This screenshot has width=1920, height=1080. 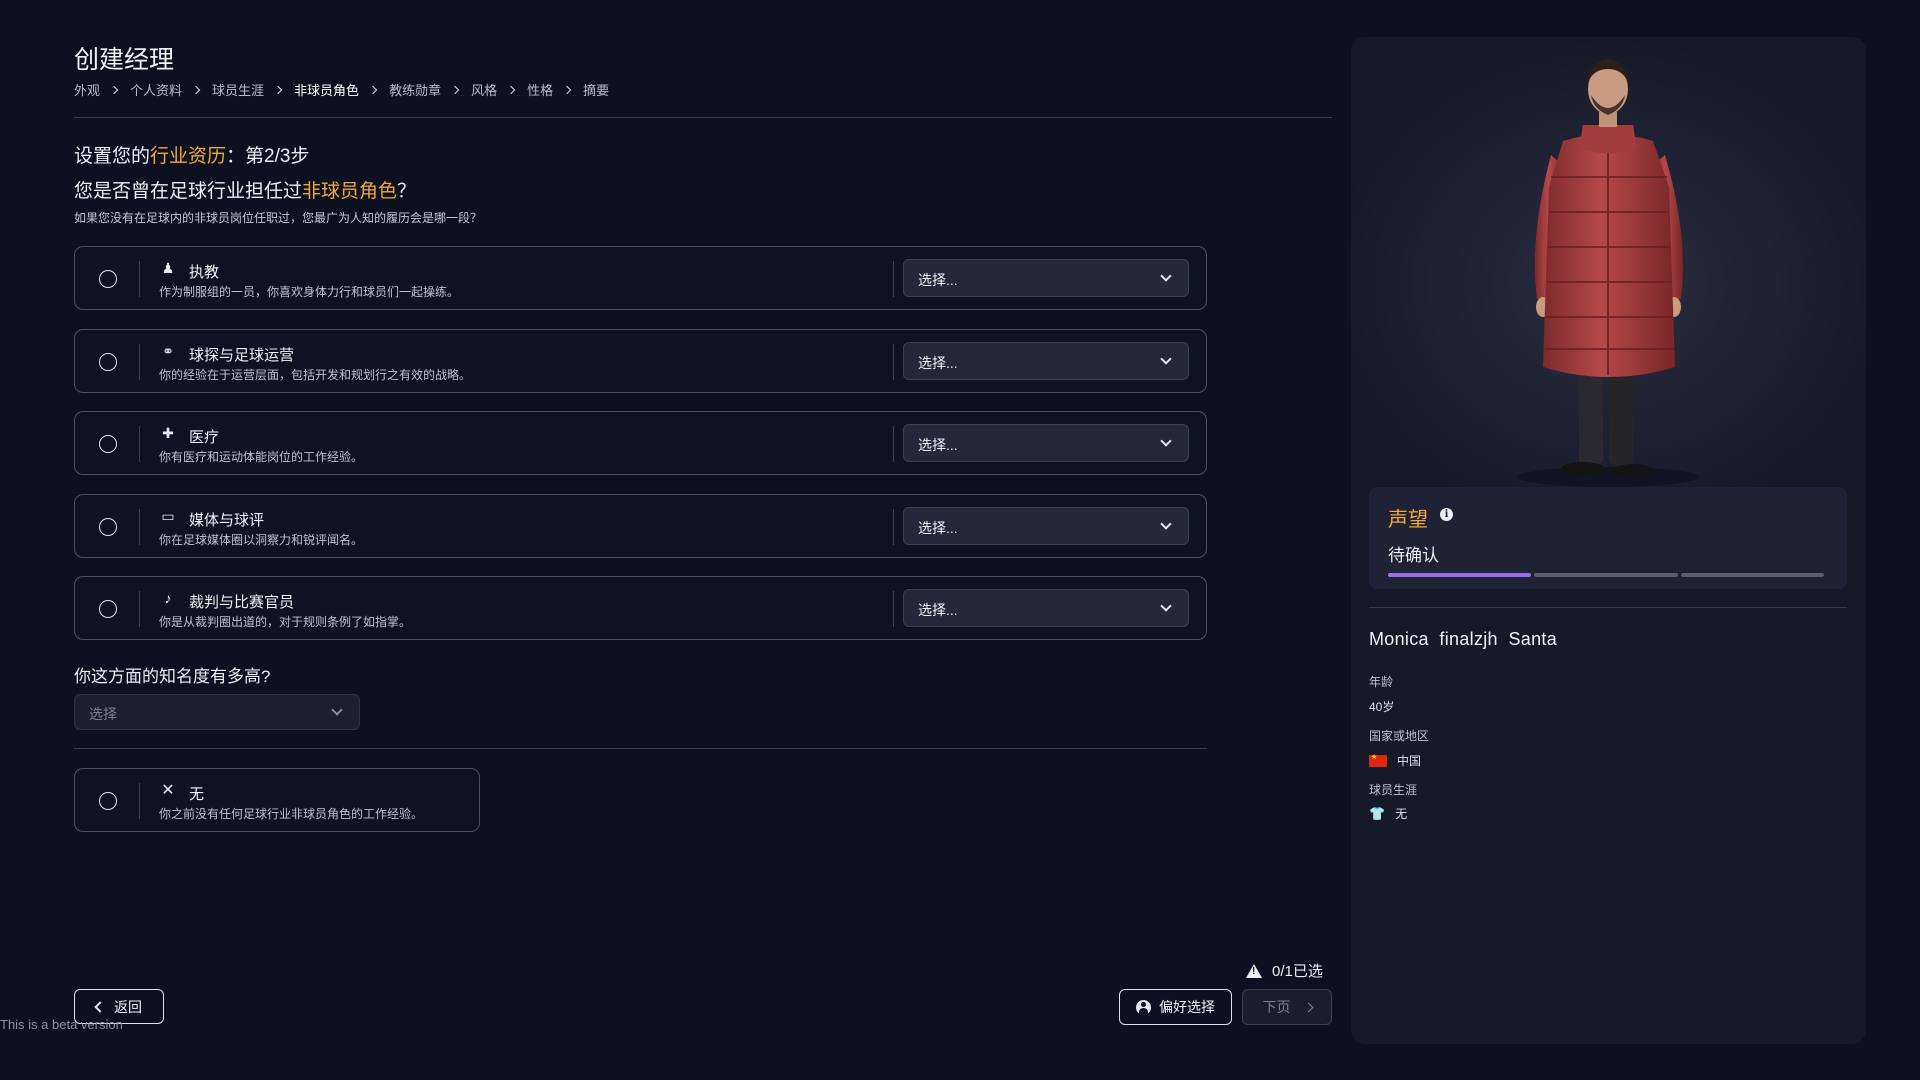 I want to click on option-none-radio, so click(x=108, y=801).